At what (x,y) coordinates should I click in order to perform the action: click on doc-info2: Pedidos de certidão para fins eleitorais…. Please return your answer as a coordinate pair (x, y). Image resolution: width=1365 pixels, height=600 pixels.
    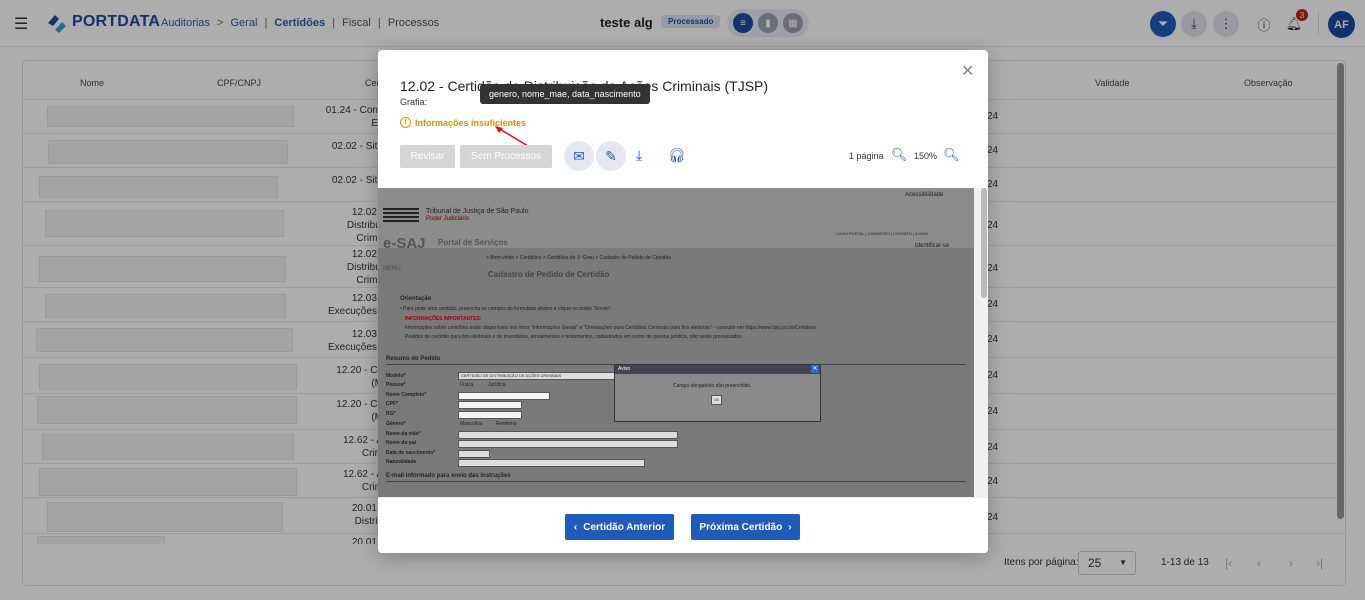
    Looking at the image, I should click on (574, 337).